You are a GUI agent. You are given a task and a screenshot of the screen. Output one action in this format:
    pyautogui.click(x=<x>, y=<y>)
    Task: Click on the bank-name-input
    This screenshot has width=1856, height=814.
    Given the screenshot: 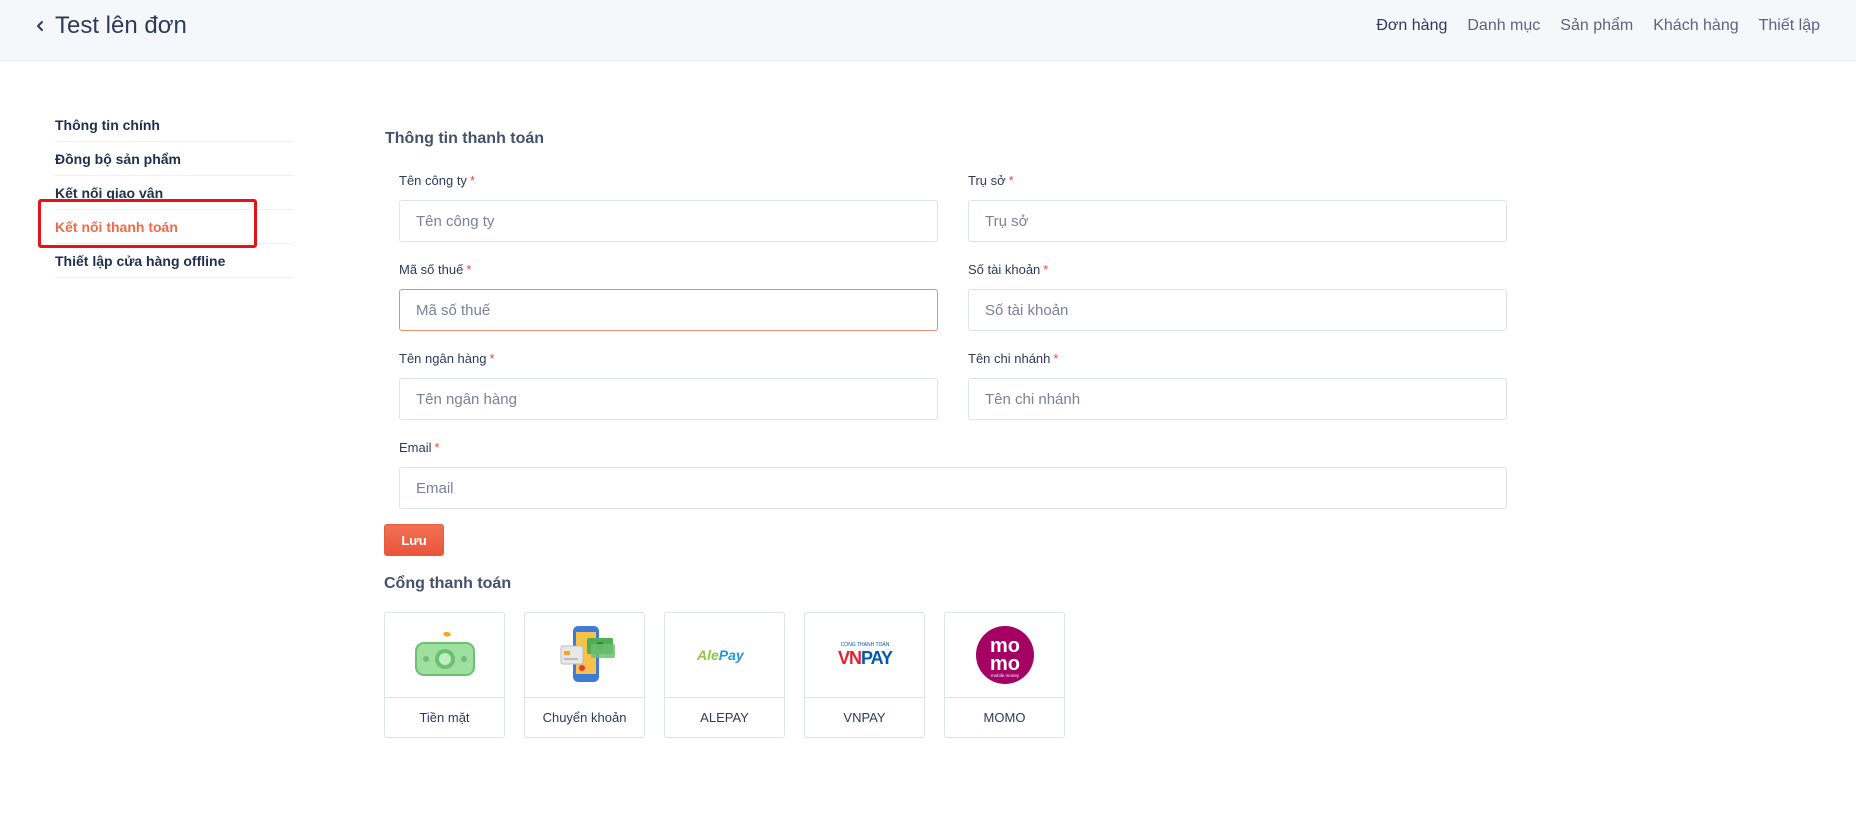 What is the action you would take?
    pyautogui.click(x=668, y=399)
    